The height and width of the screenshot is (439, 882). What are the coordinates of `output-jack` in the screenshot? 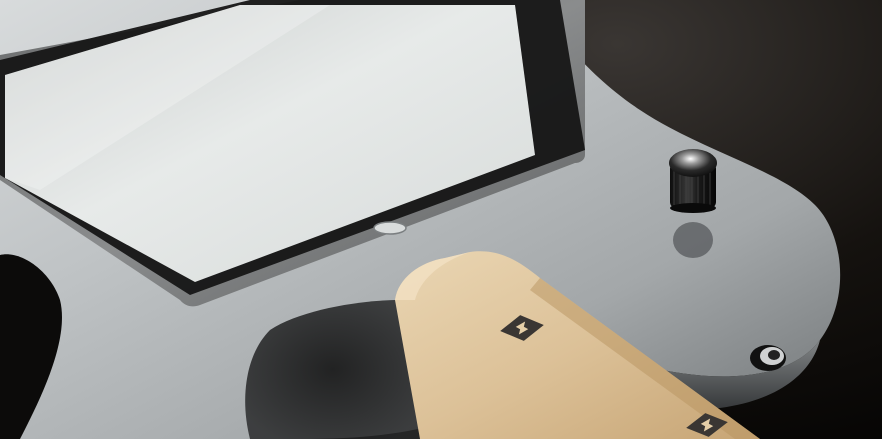 It's located at (768, 358).